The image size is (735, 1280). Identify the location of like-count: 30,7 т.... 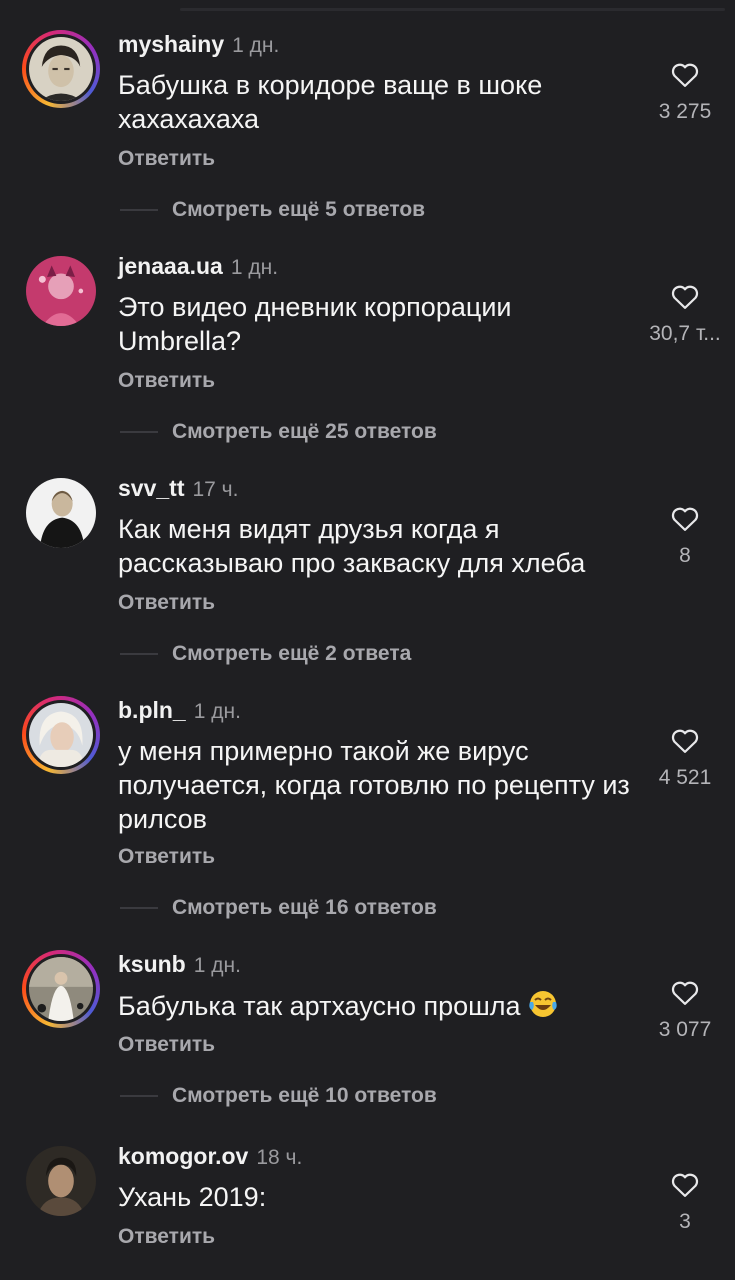
(685, 333).